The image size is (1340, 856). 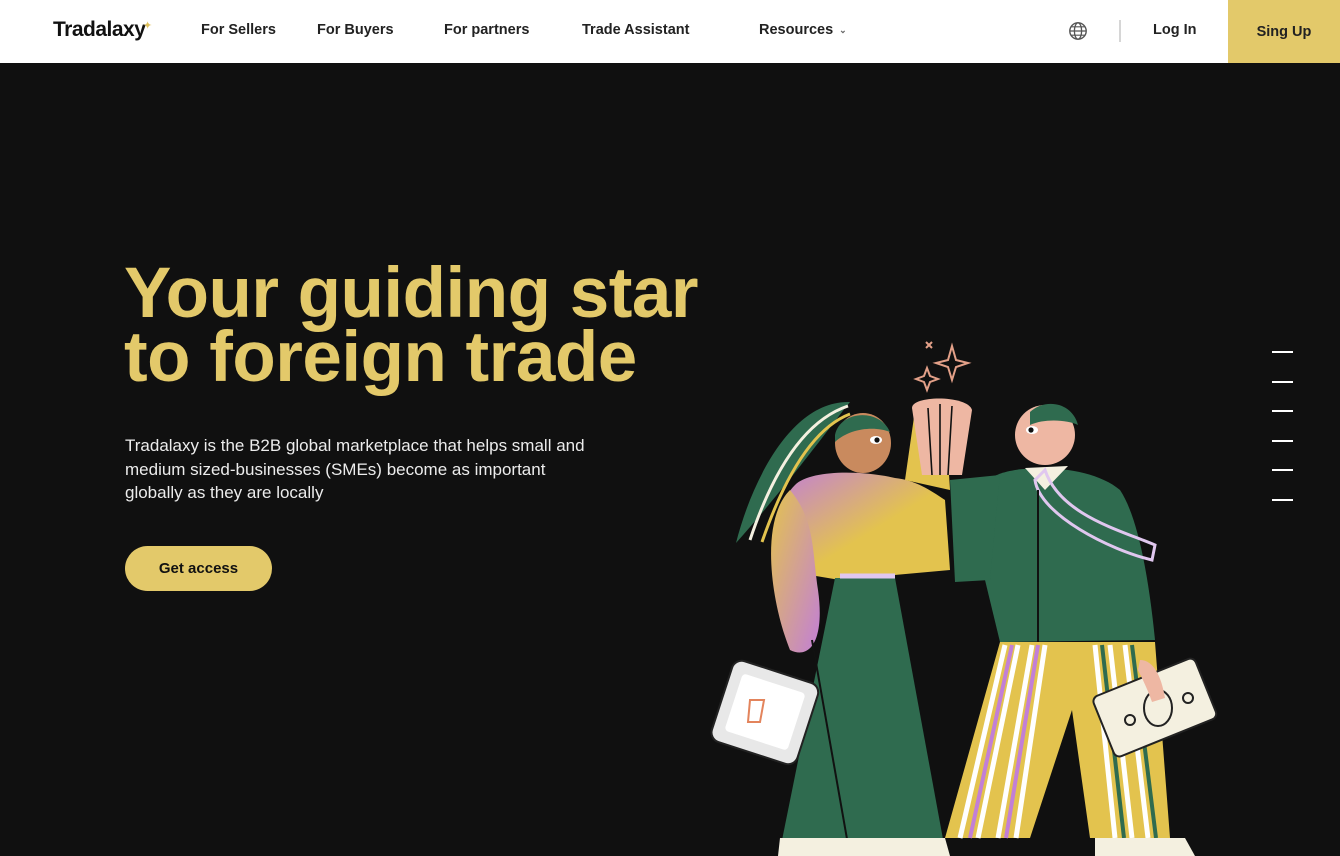 I want to click on signup-button: Sing Up, so click(x=1284, y=31).